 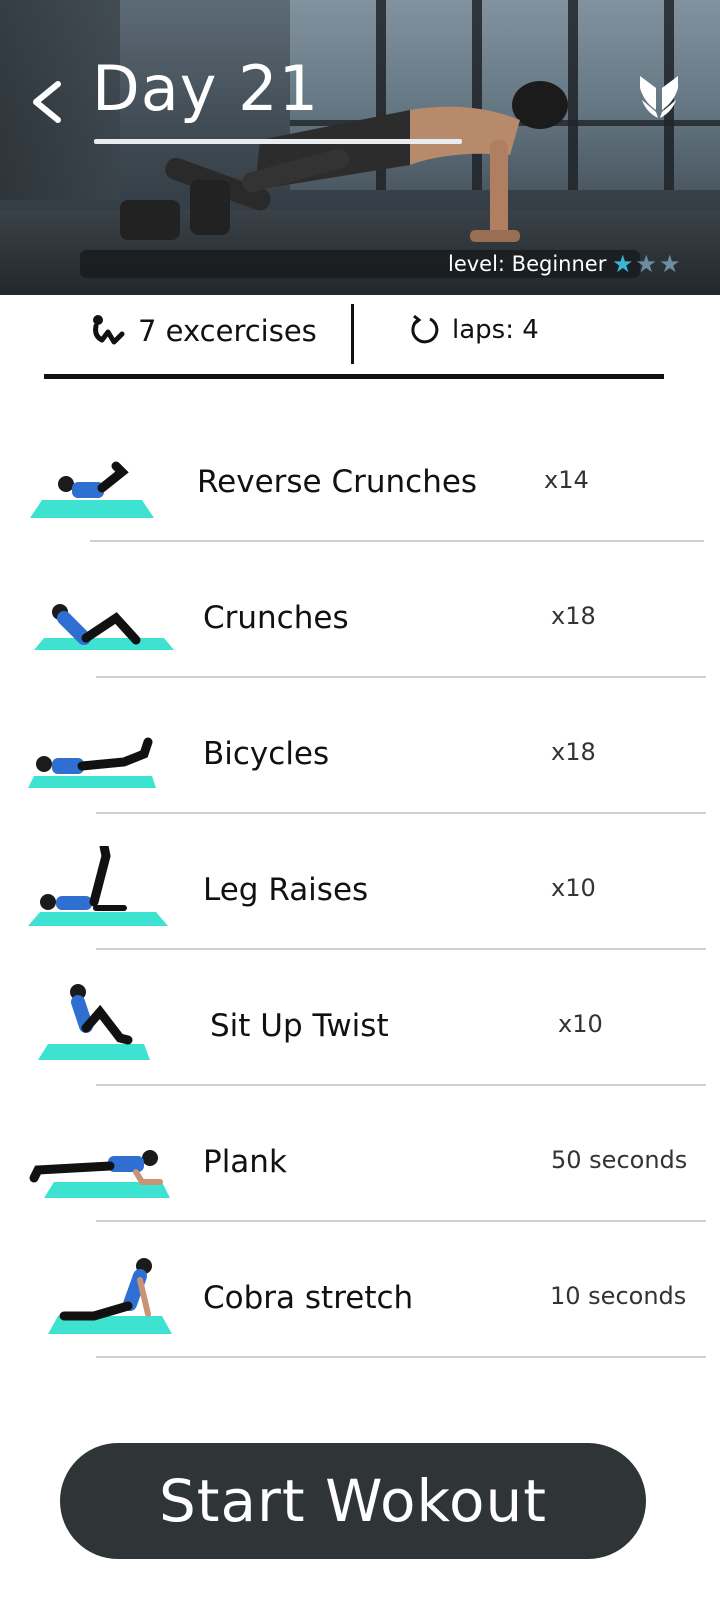 I want to click on app-logo-icon, so click(x=659, y=97).